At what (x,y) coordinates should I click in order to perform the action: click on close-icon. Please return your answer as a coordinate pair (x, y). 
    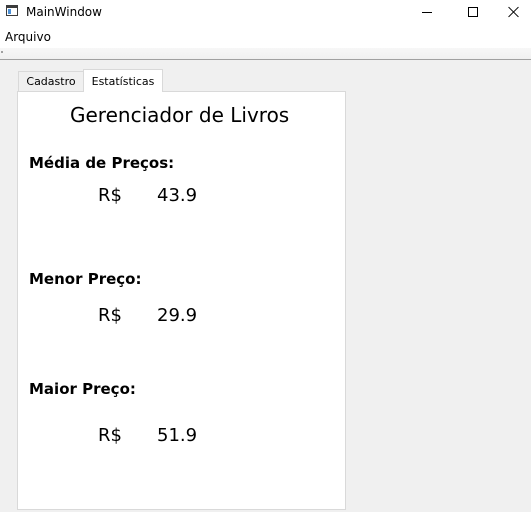
    Looking at the image, I should click on (514, 12).